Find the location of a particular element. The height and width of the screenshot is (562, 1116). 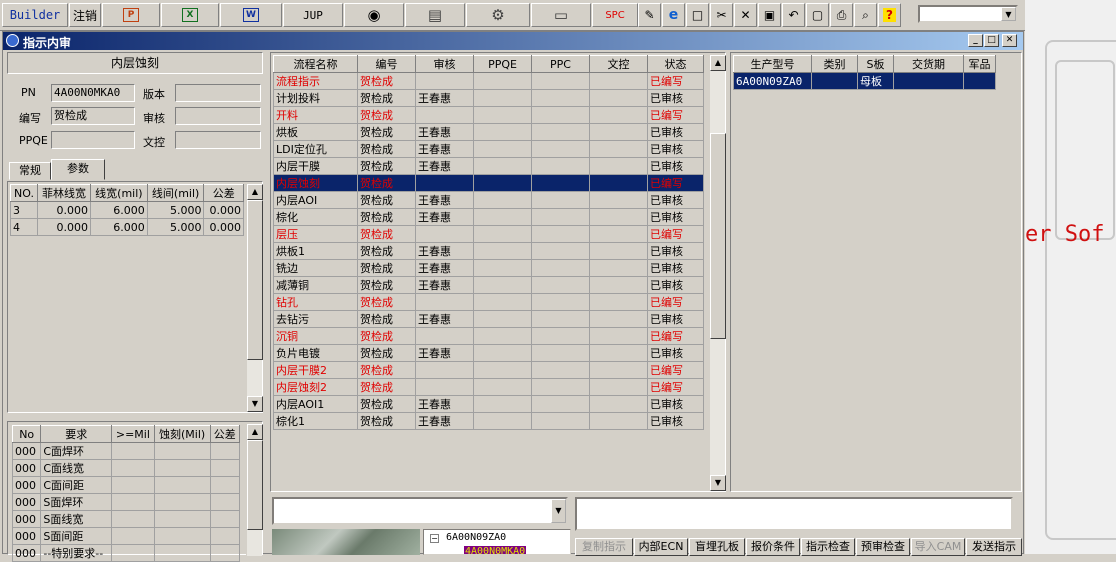

process-row: 减薄铜 贺检成 王春惠 已审核 is located at coordinates (488, 285).